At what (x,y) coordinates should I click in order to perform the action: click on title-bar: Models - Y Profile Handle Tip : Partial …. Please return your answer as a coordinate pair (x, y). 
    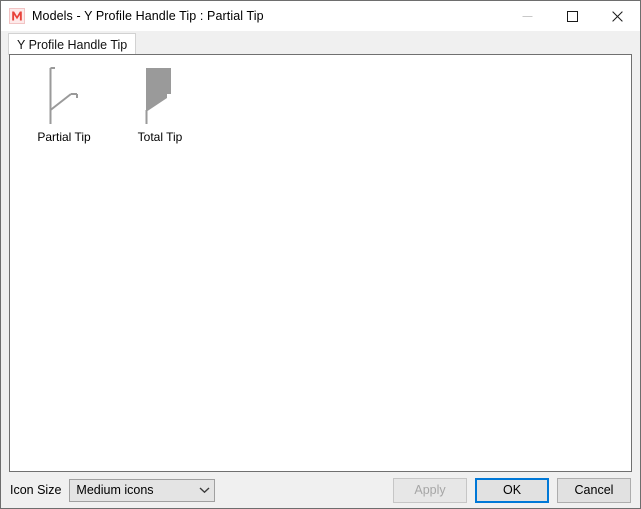
    Looking at the image, I should click on (320, 16).